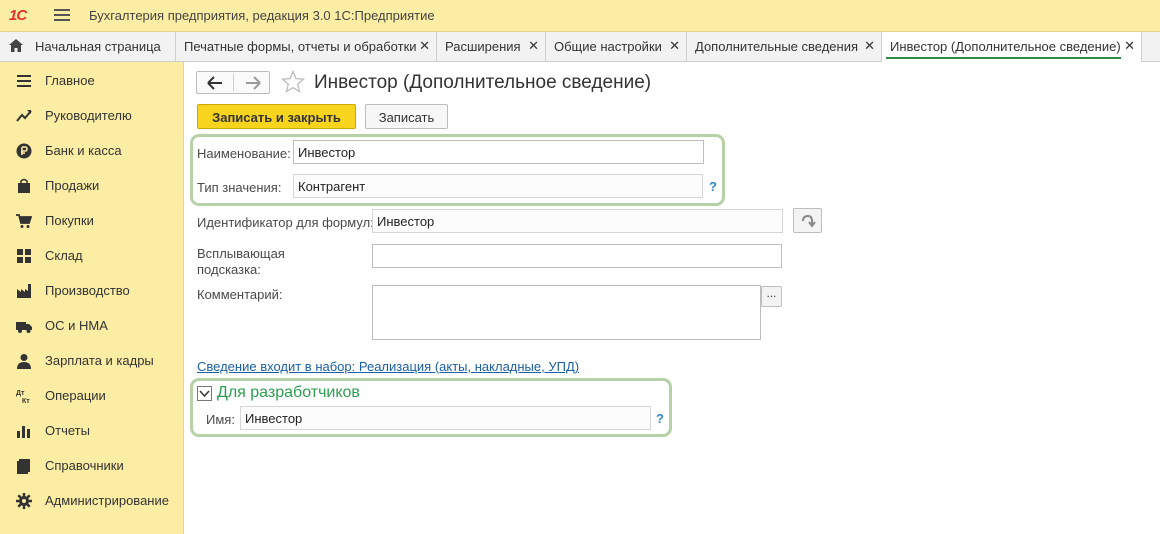 The height and width of the screenshot is (534, 1160). What do you see at coordinates (566, 312) in the screenshot?
I see `comment-field` at bounding box center [566, 312].